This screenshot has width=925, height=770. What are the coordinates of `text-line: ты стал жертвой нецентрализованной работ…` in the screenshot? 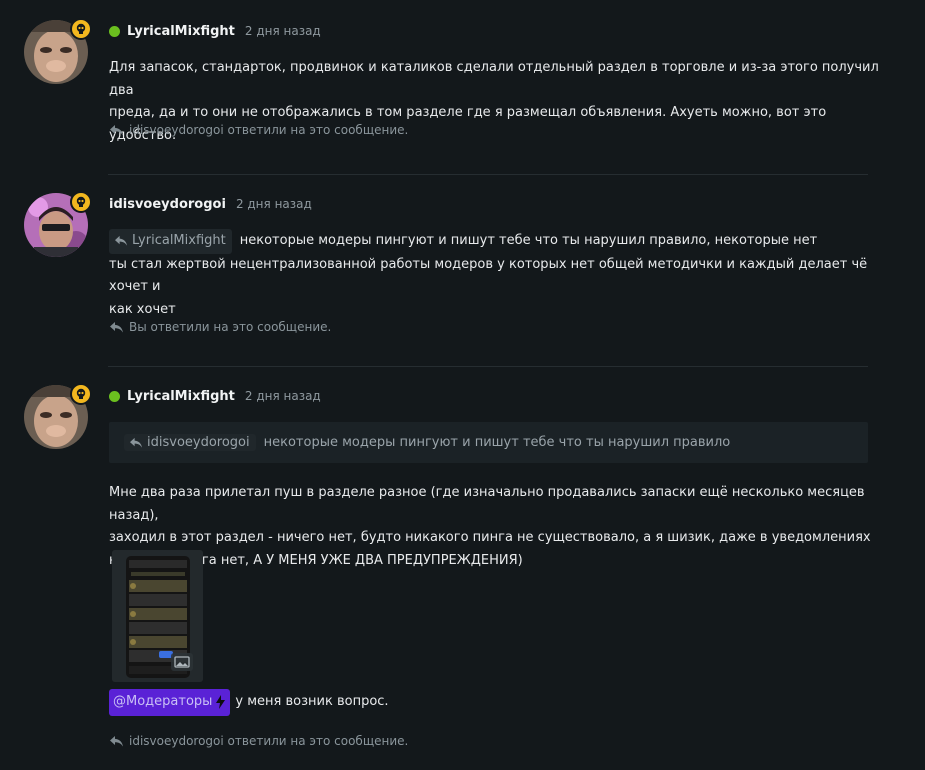 It's located at (488, 275).